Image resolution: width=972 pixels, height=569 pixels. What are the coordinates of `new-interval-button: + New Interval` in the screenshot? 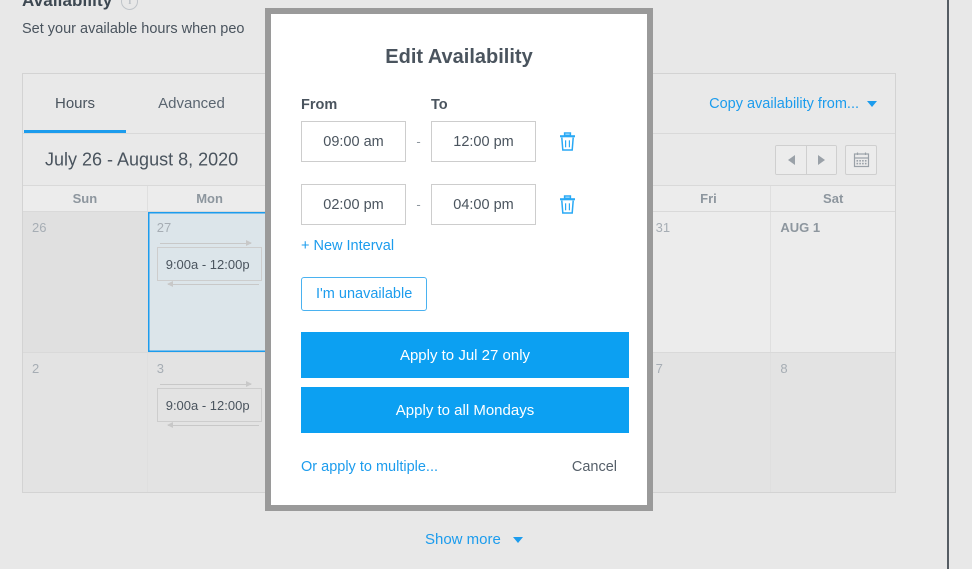 It's located at (347, 246).